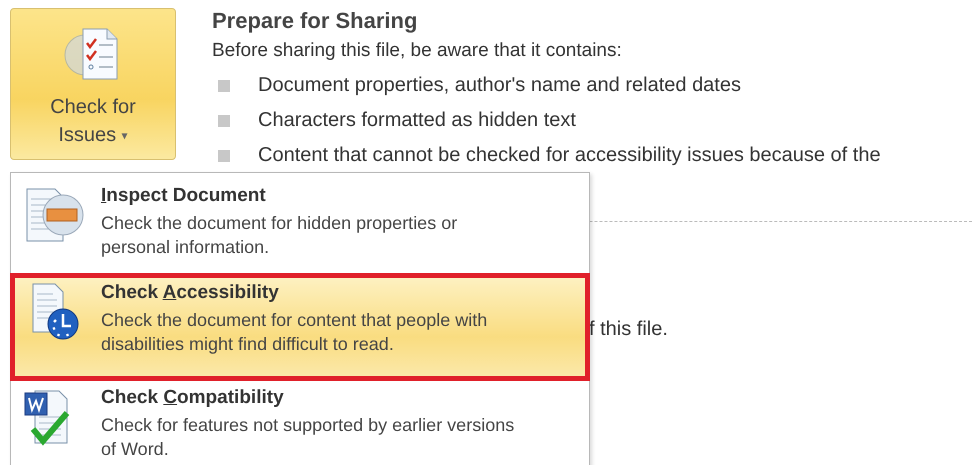  Describe the element at coordinates (315, 21) in the screenshot. I see `section-title: Prepare for Sharing` at that location.